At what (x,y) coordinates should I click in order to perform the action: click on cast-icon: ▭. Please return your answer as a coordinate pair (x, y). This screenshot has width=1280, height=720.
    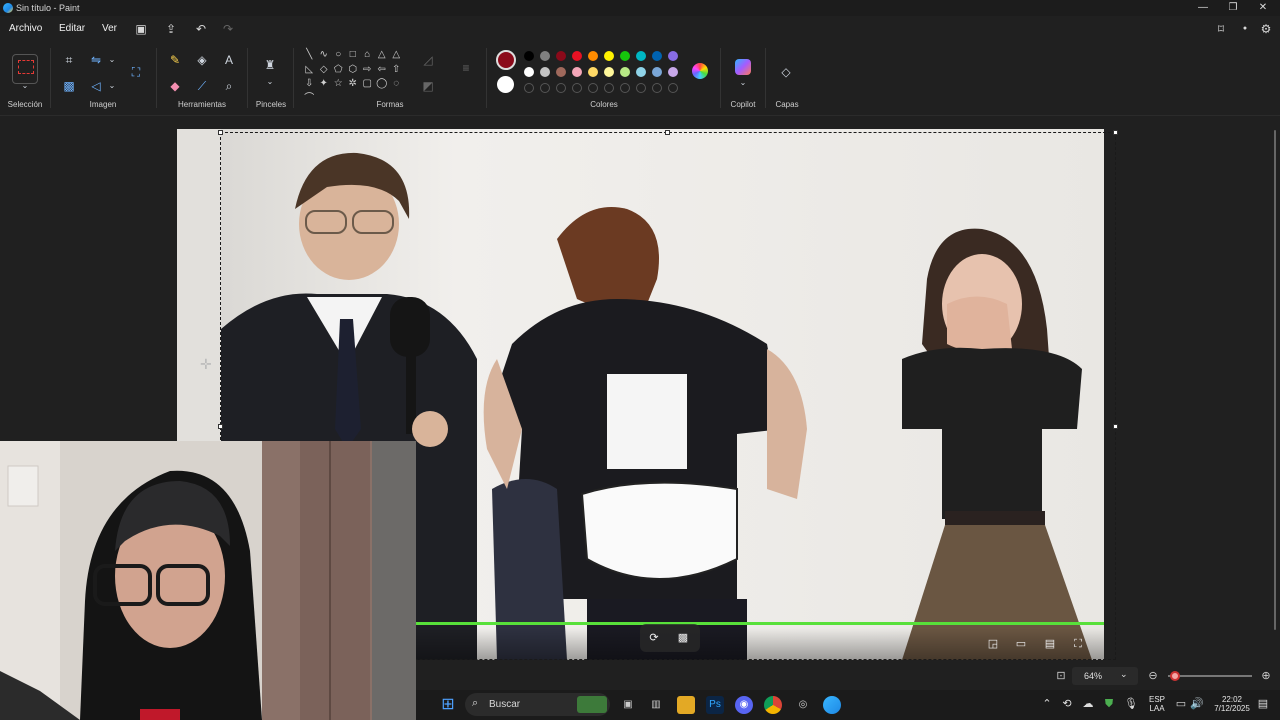
    Looking at the image, I should click on (1021, 644).